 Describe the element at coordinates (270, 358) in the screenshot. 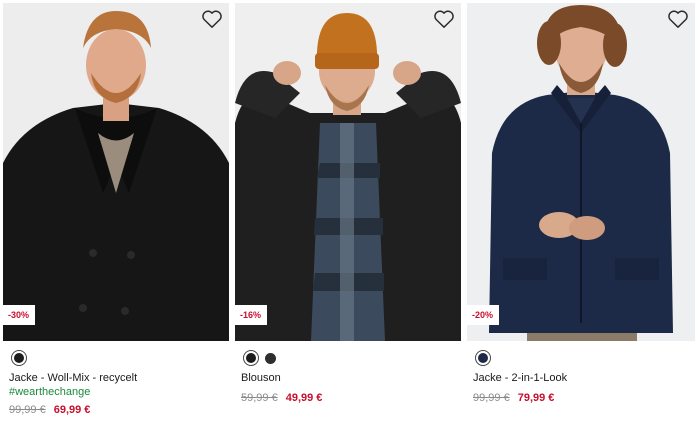

I see `color-swatch-dark-gray` at that location.